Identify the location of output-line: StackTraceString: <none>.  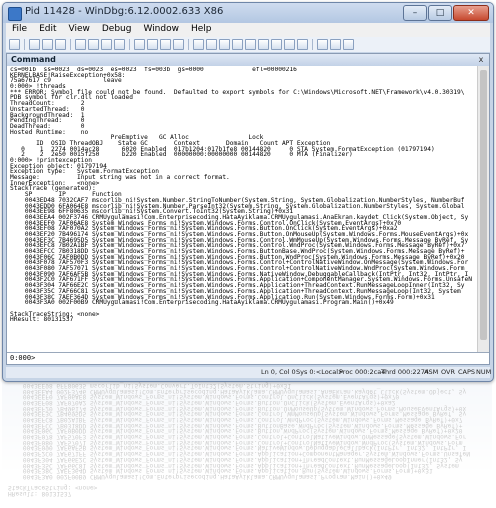
(53, 488).